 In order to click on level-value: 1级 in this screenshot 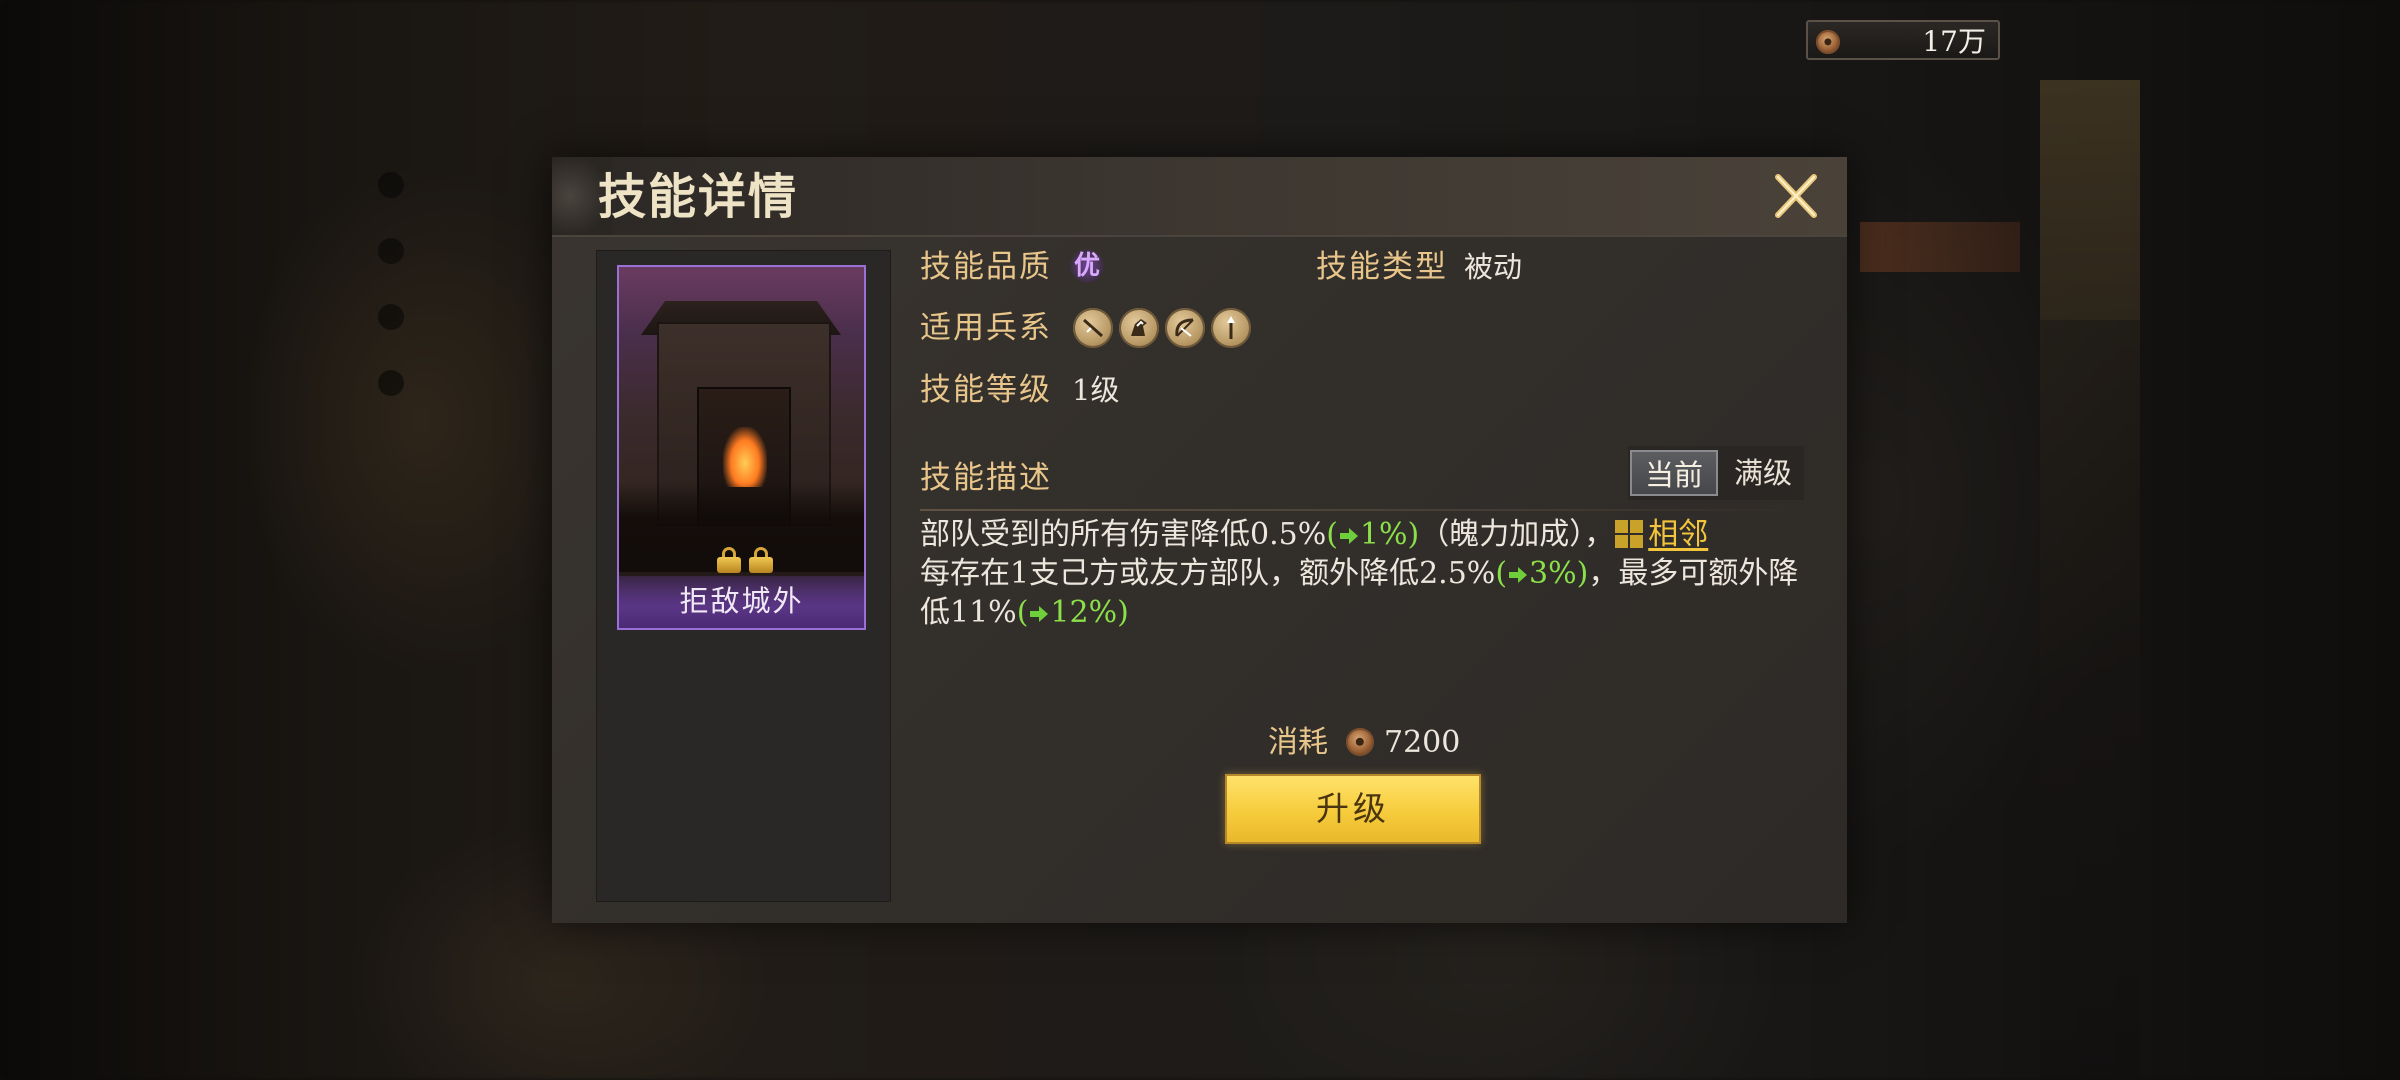, I will do `click(1096, 390)`.